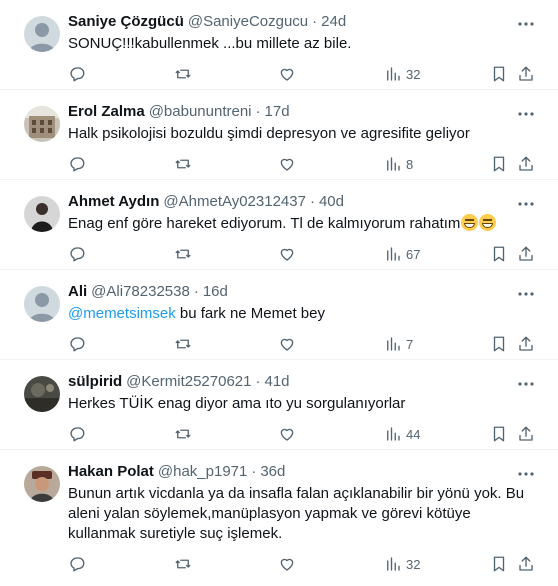 The image size is (558, 586). I want to click on tweet-header: sülpirid @Kermit25270621 · 41d, so click(305, 382).